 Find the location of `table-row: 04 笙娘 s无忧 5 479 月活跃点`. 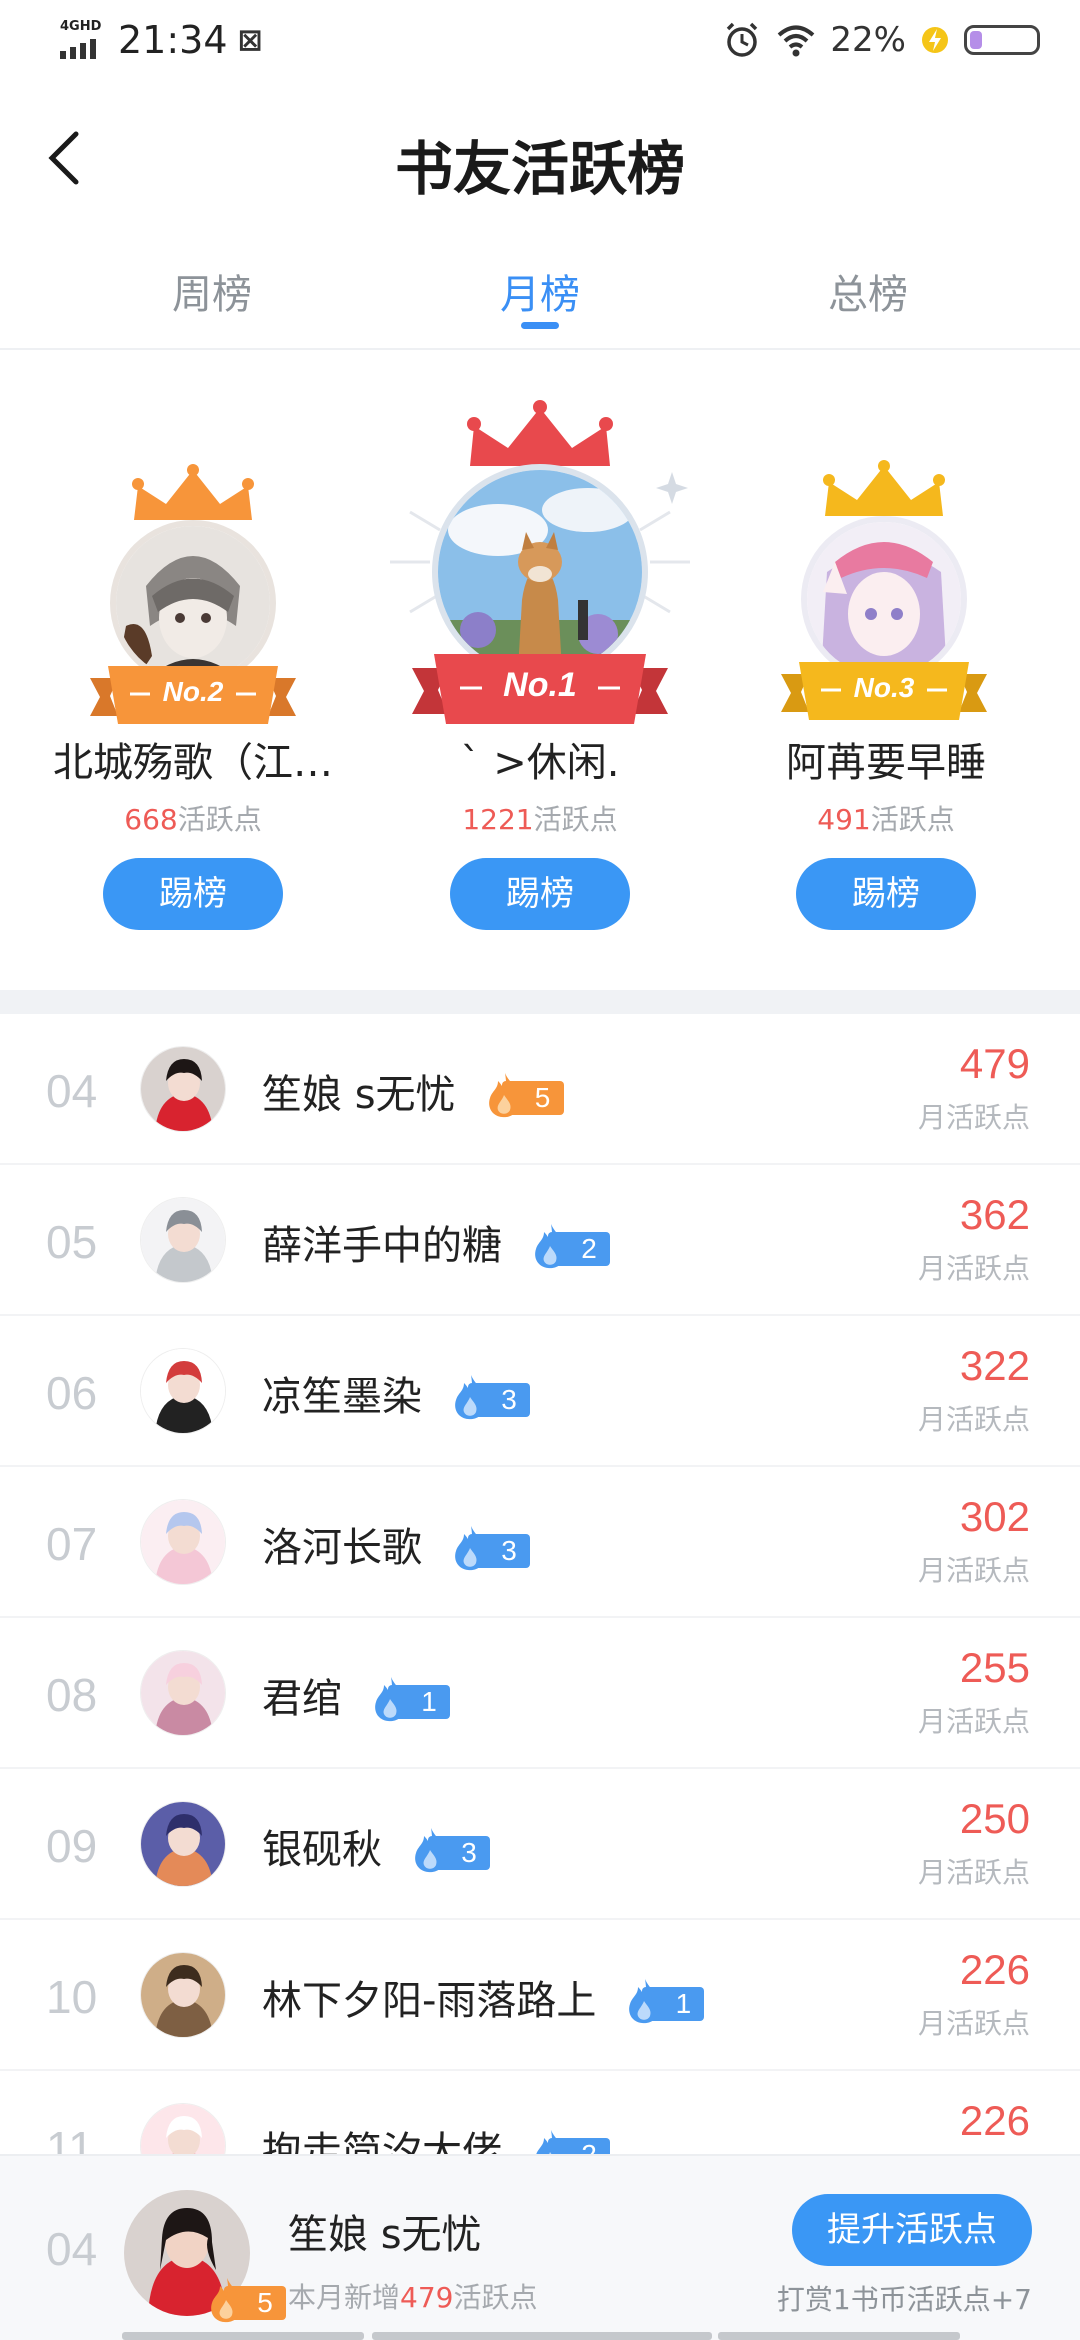

table-row: 04 笙娘 s无忧 5 479 月活跃点 is located at coordinates (540, 1089).